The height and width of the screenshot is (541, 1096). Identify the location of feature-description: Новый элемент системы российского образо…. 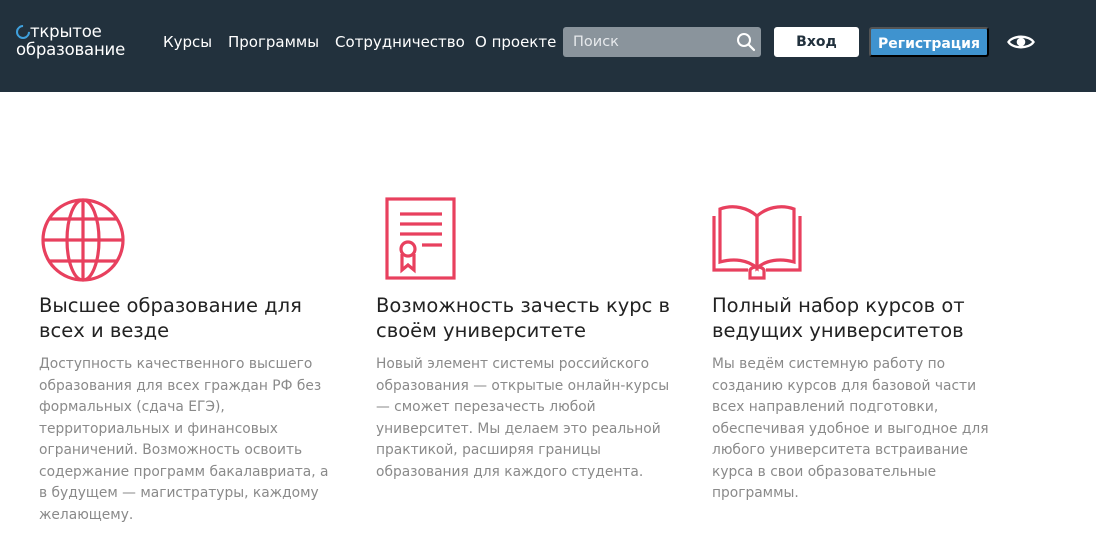
(523, 418).